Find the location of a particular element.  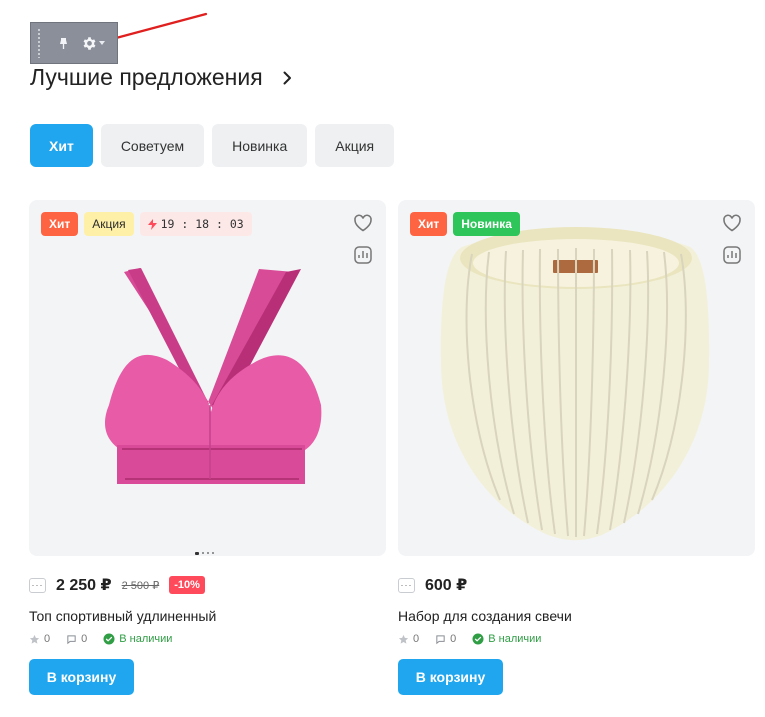

price: 600 ₽ is located at coordinates (446, 585).